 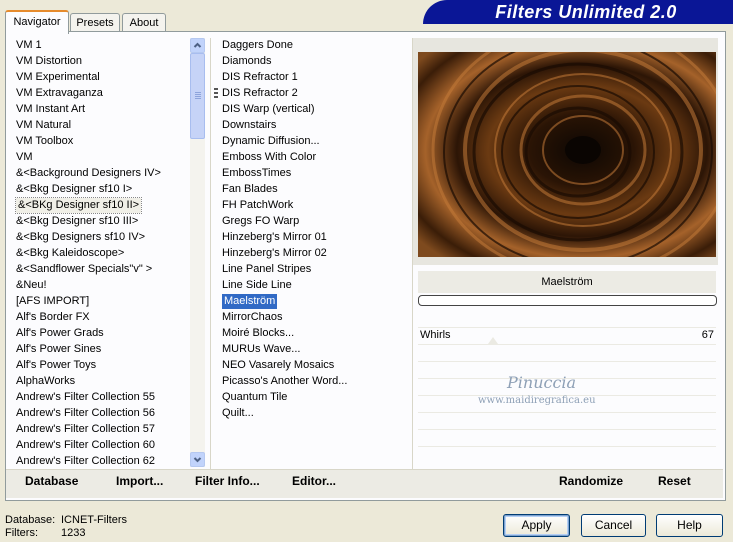 I want to click on chevron-down-icon, so click(x=197, y=460).